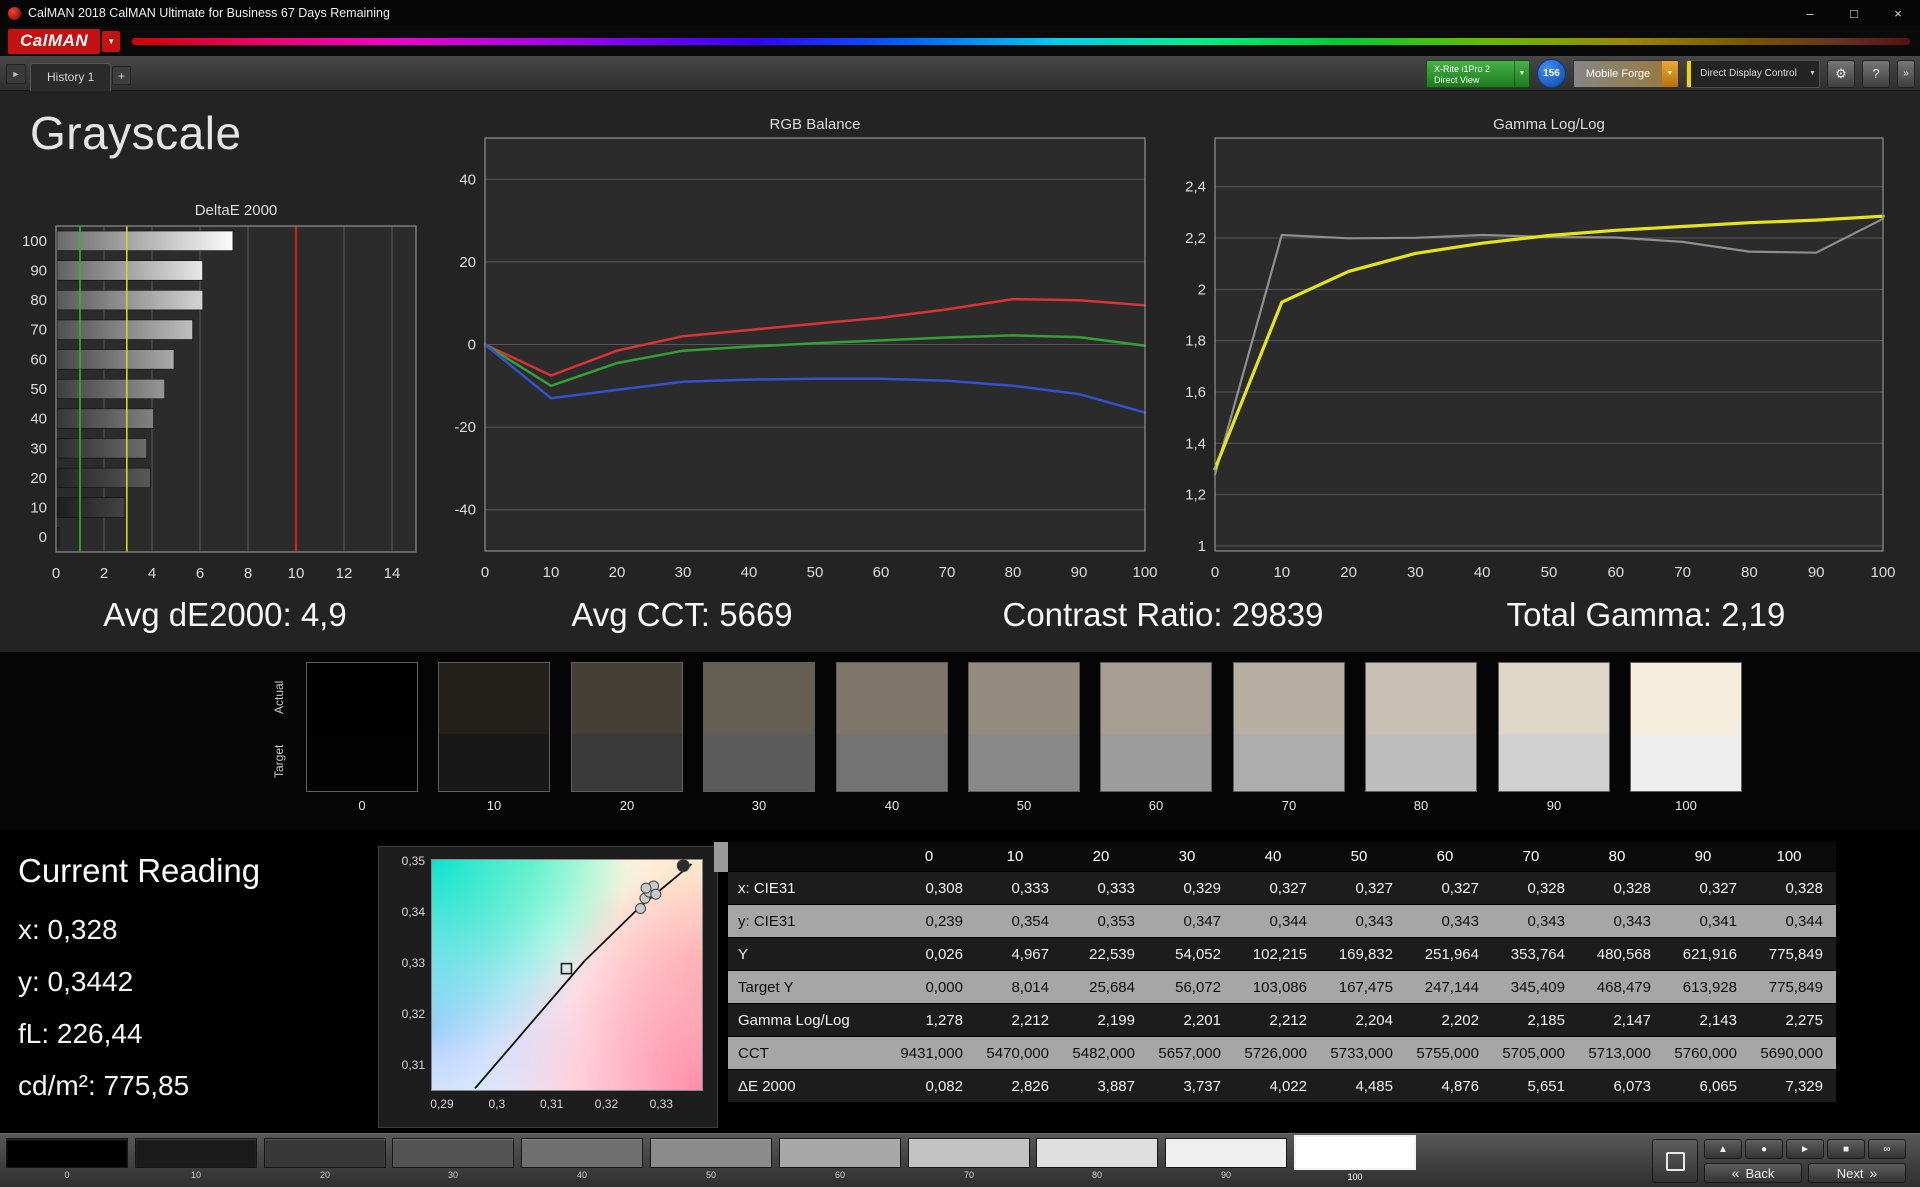  What do you see at coordinates (1753, 73) in the screenshot?
I see `display-control-button: Direct Display Control ▼` at bounding box center [1753, 73].